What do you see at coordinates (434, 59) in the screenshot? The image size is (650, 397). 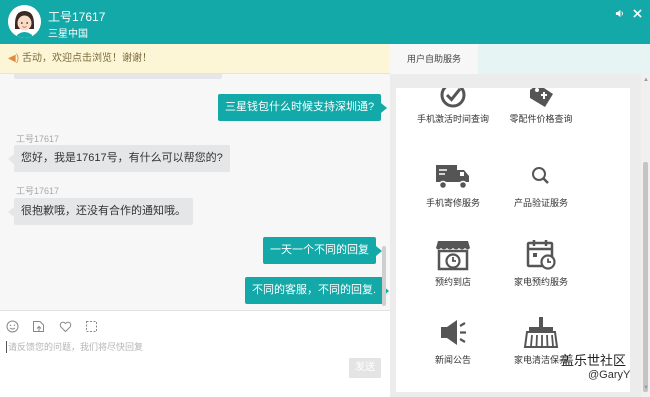 I see `tab-self-service: 用户自助服务` at bounding box center [434, 59].